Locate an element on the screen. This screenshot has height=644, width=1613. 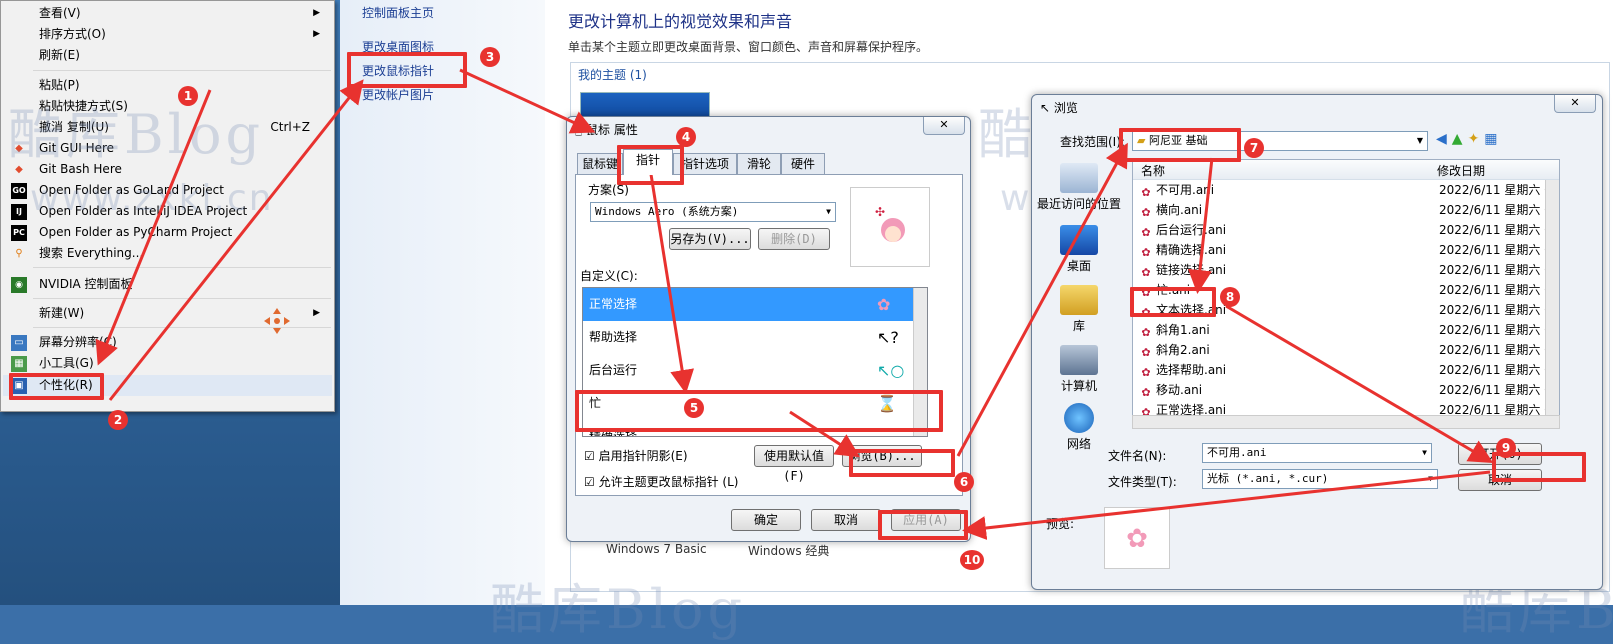
menu-item-sort: 排序方式(O) ▶ is located at coordinates (167, 34).